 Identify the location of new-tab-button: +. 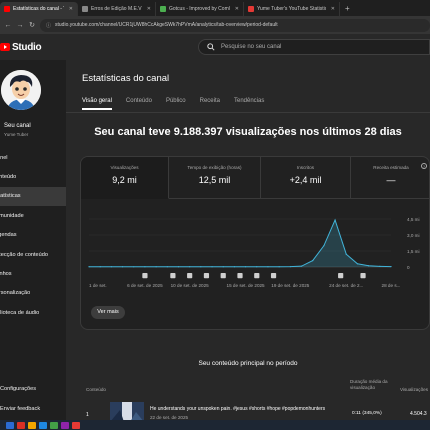
(347, 9).